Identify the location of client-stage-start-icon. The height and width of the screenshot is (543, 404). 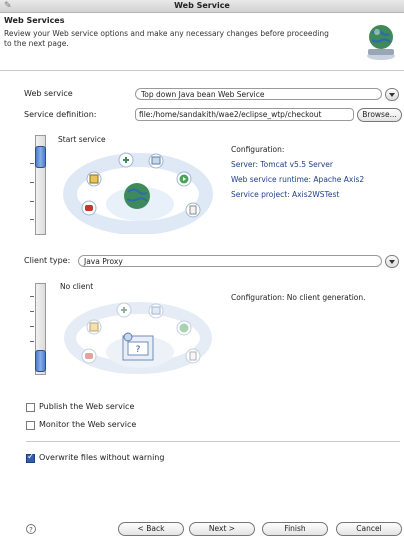
(184, 328).